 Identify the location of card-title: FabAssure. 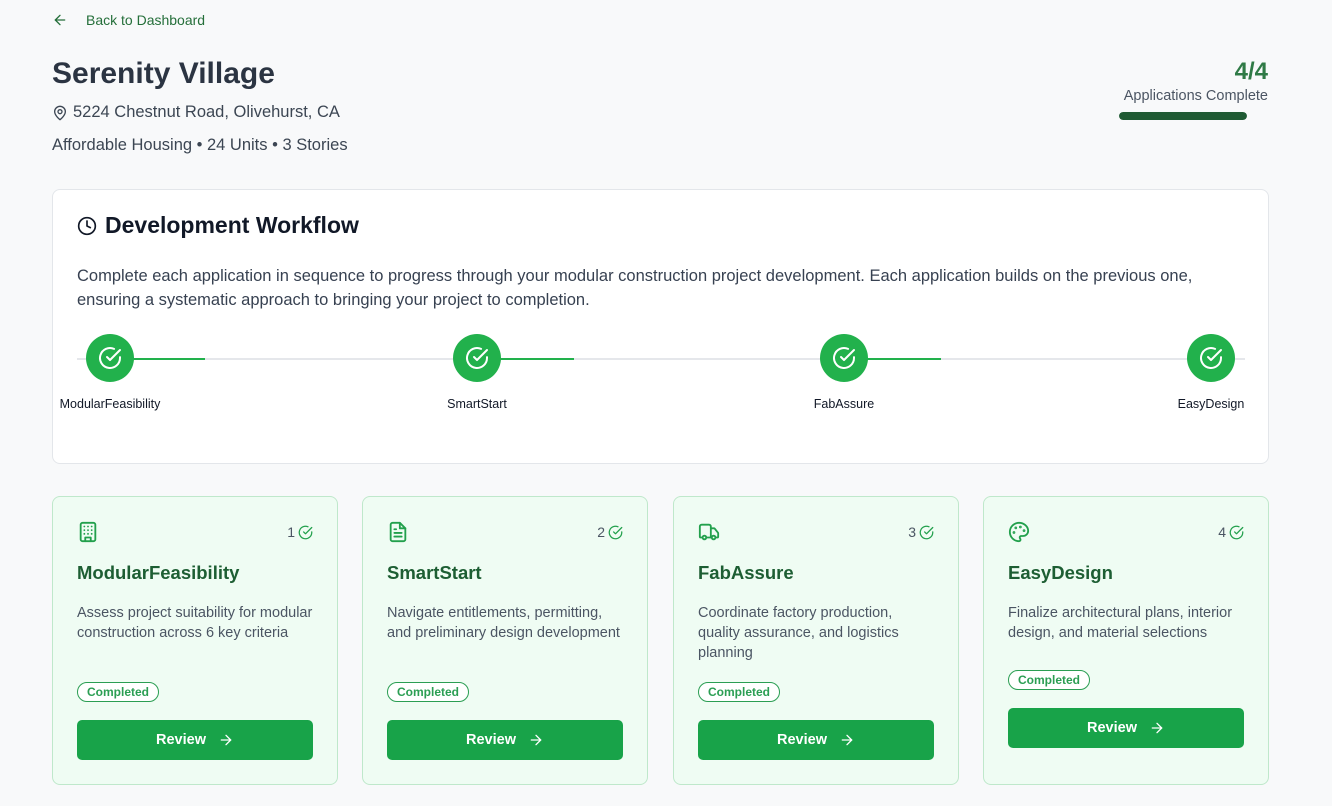
(746, 572).